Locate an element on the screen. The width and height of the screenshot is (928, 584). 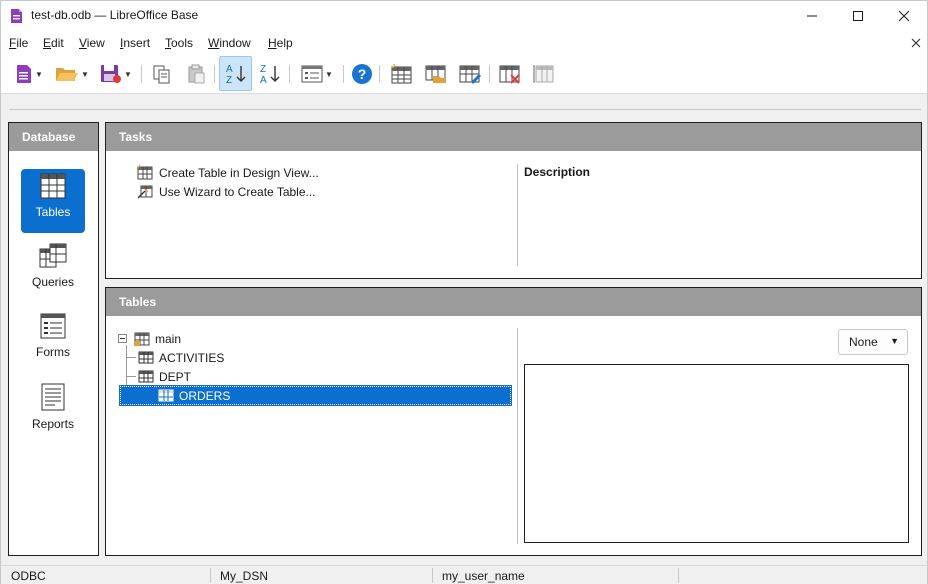
preview-mode-value: None is located at coordinates (863, 342).